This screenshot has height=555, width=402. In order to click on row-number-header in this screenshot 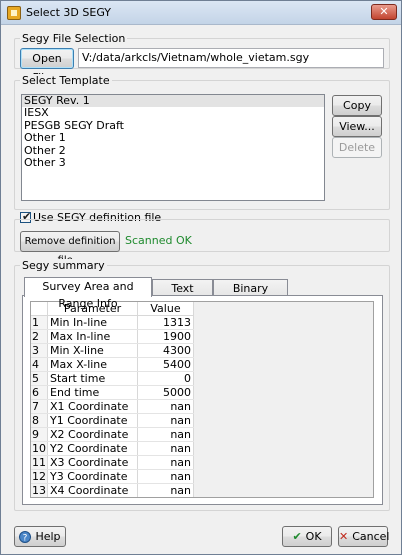, I will do `click(39, 309)`.